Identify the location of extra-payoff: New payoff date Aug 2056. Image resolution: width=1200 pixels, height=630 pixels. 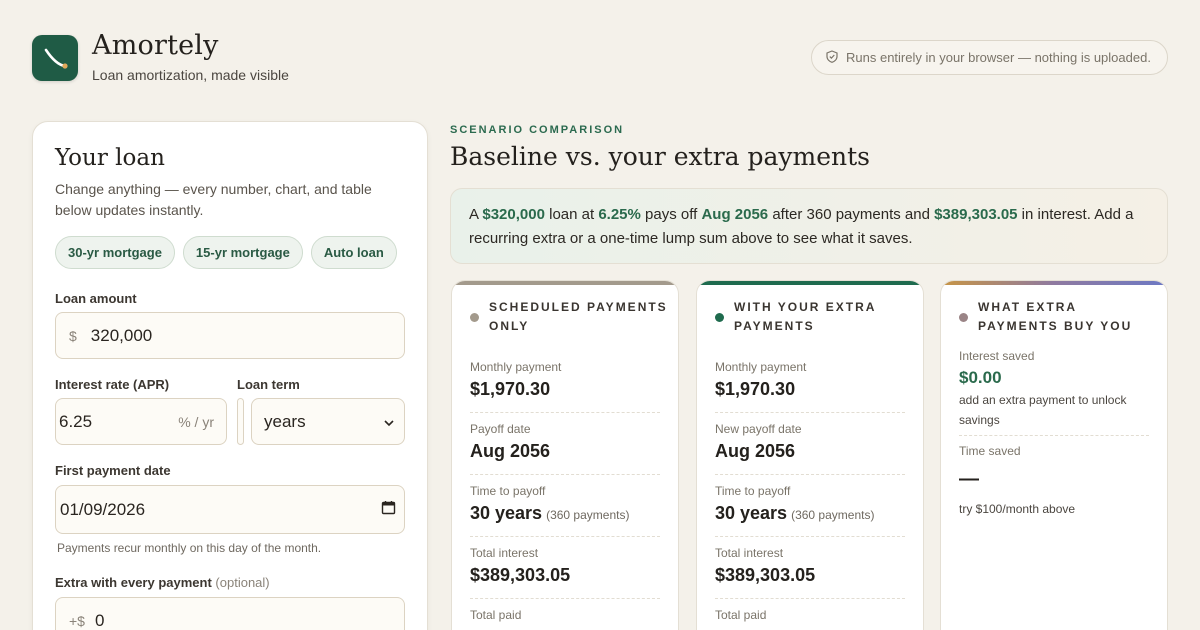
(810, 448).